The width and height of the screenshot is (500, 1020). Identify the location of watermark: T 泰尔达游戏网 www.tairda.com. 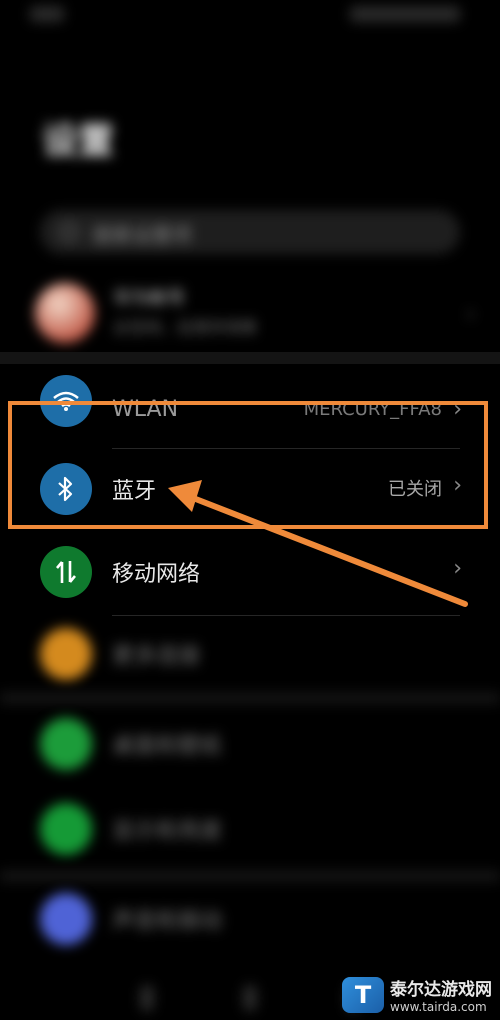
(417, 994).